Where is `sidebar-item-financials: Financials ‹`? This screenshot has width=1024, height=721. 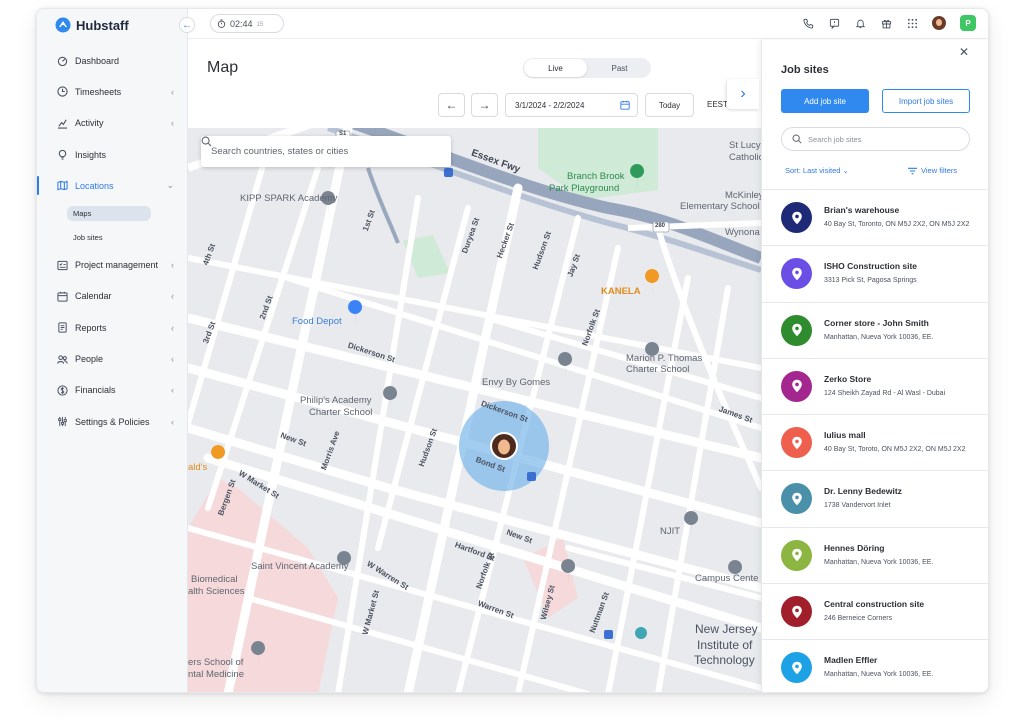 sidebar-item-financials: Financials ‹ is located at coordinates (112, 390).